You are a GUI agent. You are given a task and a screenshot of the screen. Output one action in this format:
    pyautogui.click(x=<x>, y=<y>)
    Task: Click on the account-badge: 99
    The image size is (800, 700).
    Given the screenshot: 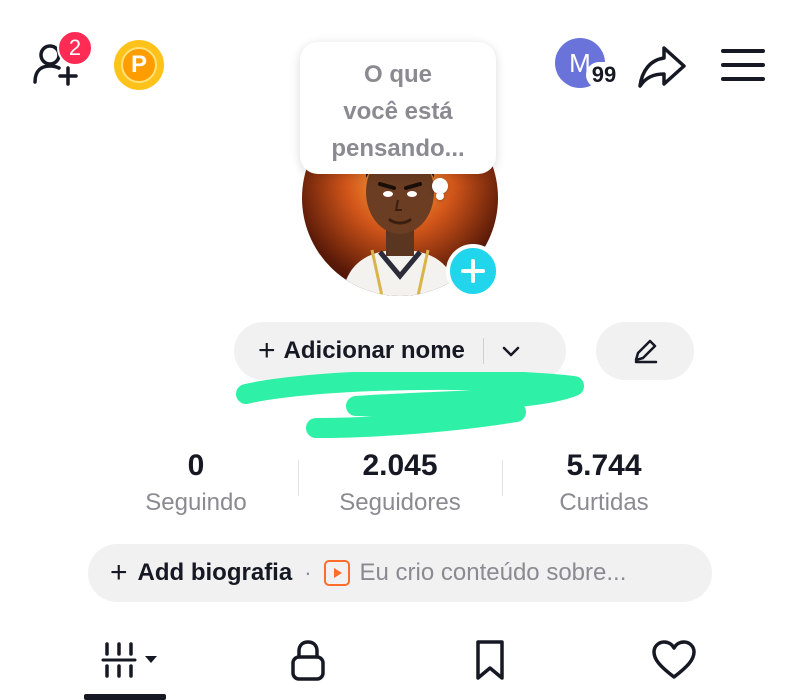 What is the action you would take?
    pyautogui.click(x=604, y=75)
    